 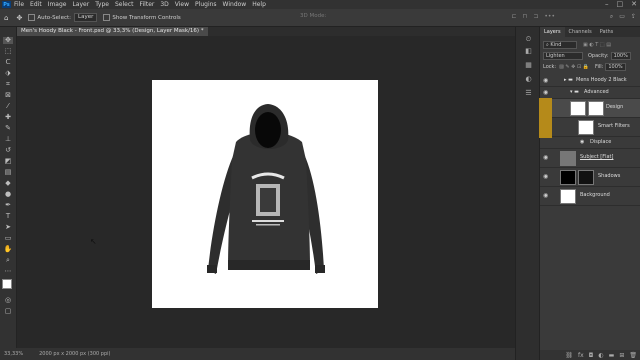 What do you see at coordinates (8, 84) in the screenshot?
I see `crop-tool-icon: ⌗` at bounding box center [8, 84].